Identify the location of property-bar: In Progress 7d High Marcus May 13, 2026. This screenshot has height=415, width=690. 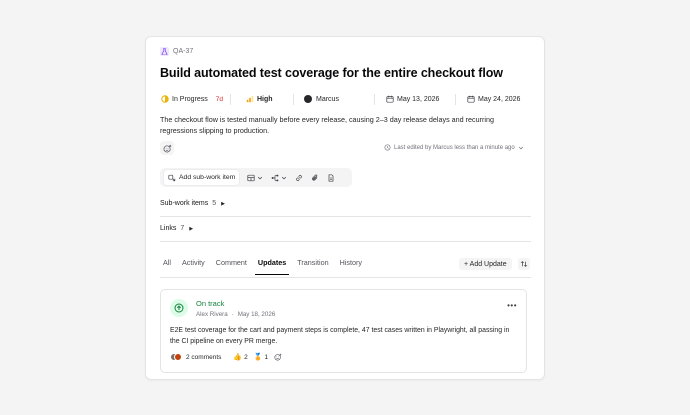
(346, 99).